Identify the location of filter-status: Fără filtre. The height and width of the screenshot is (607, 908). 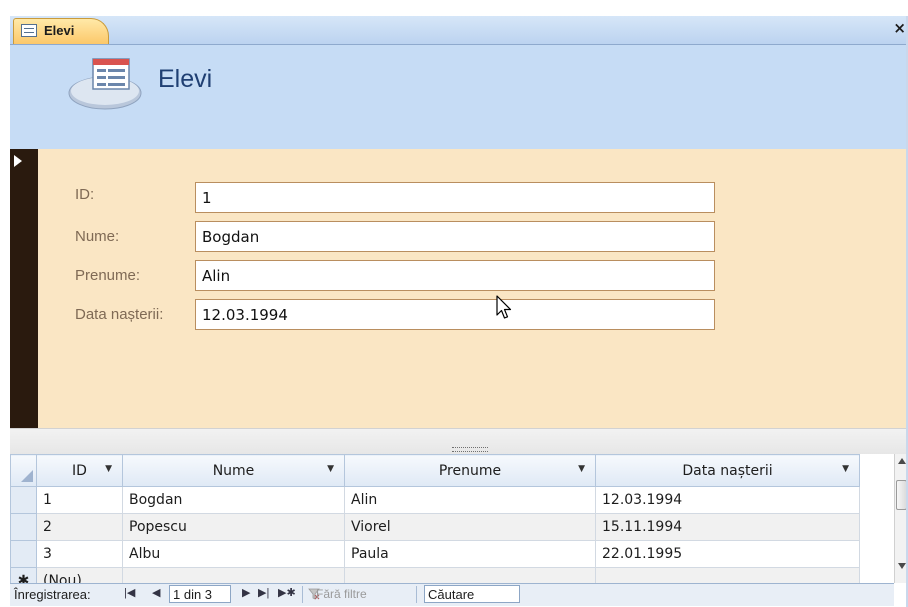
(341, 594).